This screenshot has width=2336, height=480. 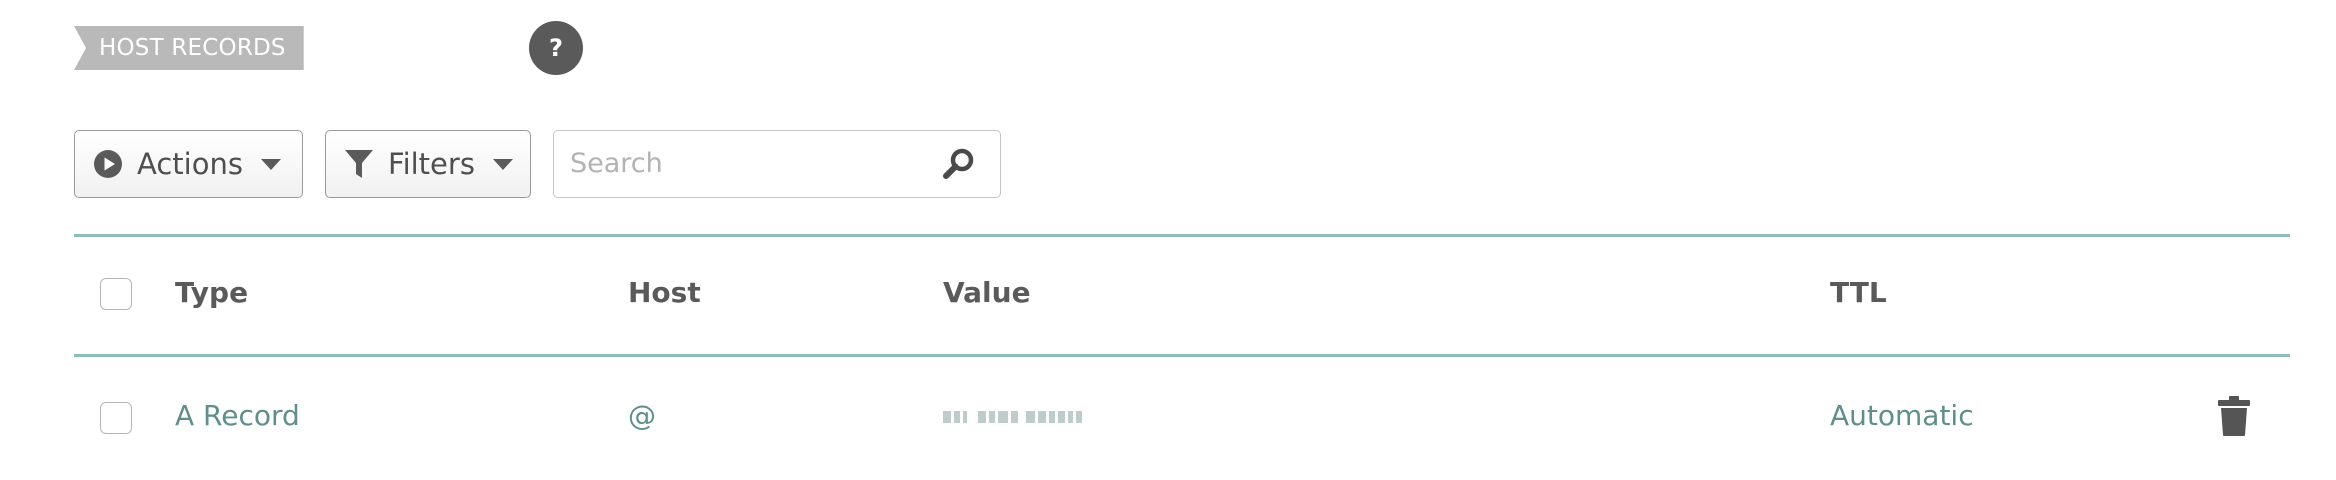 I want to click on record-type-cell: A Record, so click(x=237, y=416).